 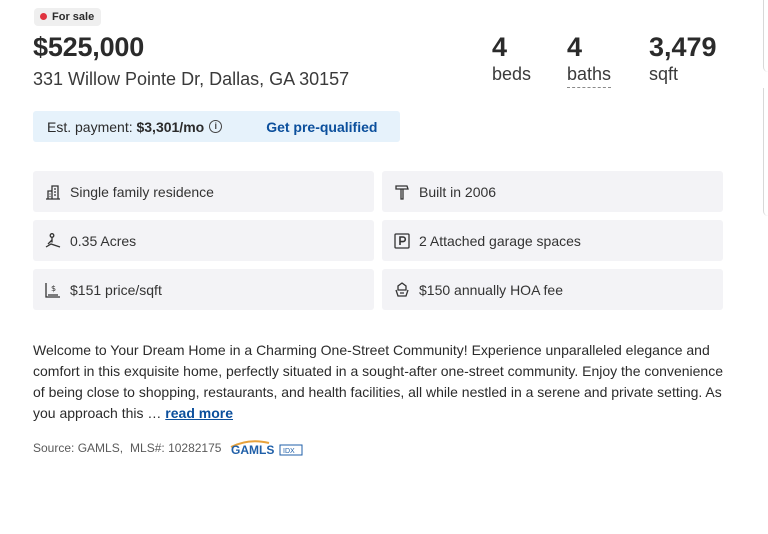 I want to click on status-dot-icon, so click(x=43, y=16).